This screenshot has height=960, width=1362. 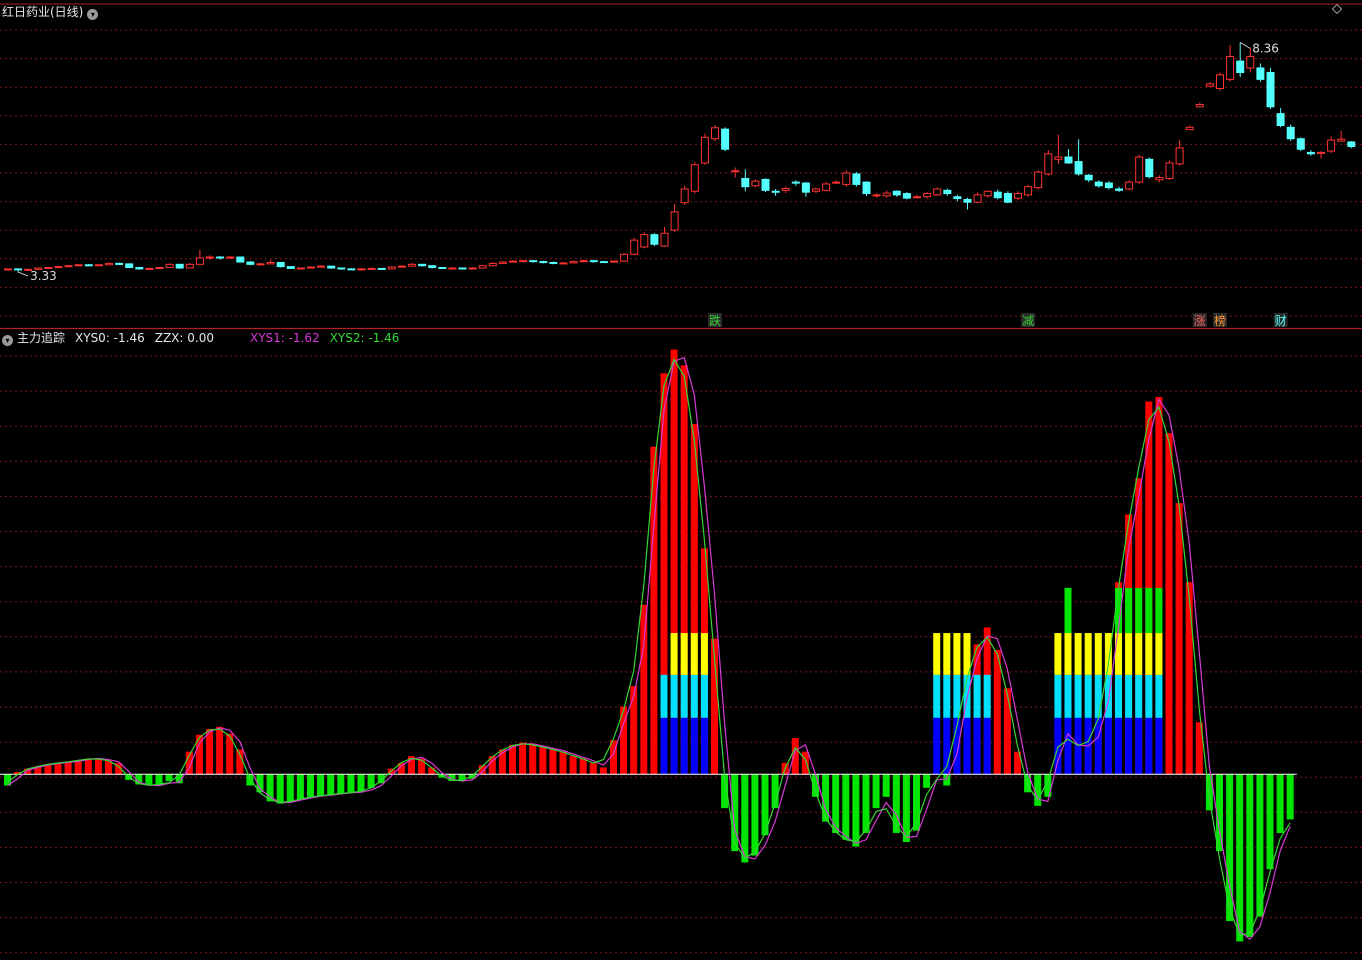 I want to click on low-pointer, so click(x=23, y=274).